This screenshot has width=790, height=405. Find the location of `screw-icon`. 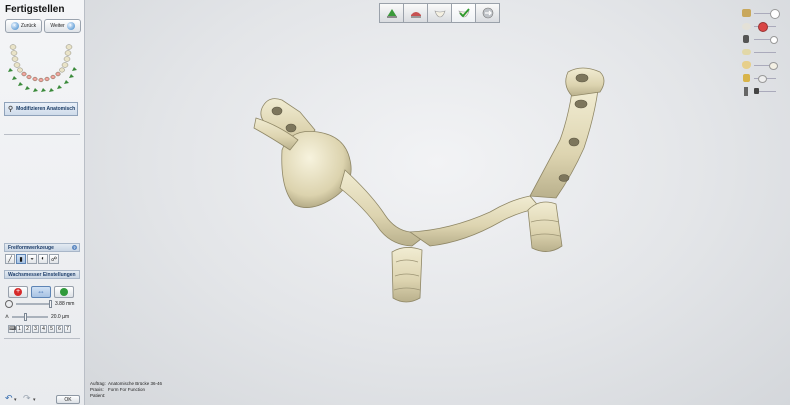

screw-icon is located at coordinates (746, 91).